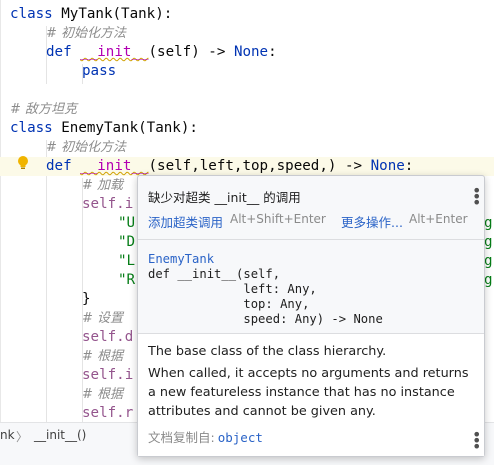 This screenshot has width=494, height=465. I want to click on code-params: (self) ->, so click(191, 52).